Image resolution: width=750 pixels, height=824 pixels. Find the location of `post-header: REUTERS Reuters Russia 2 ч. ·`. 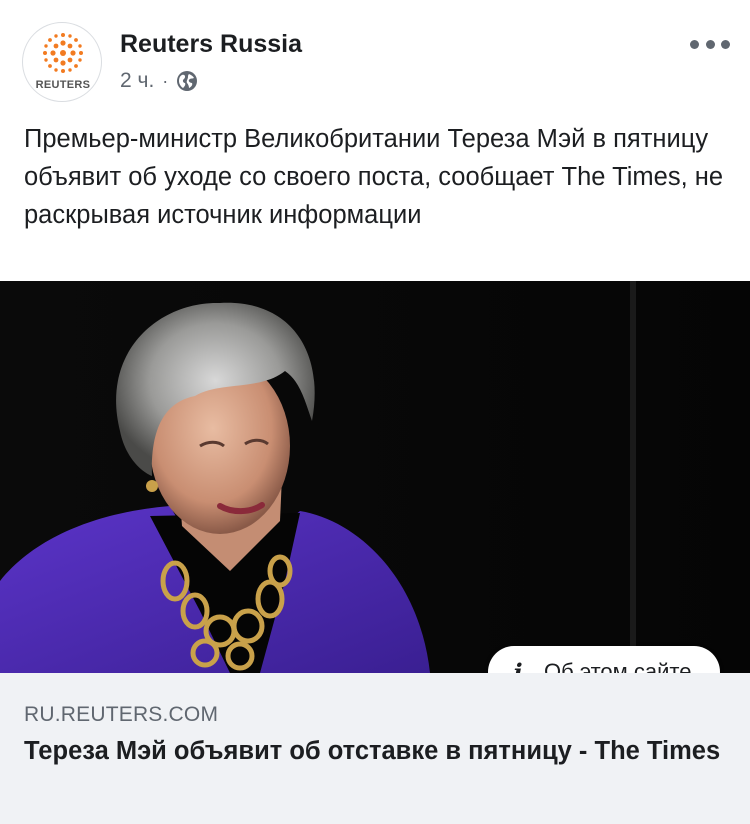

post-header: REUTERS Reuters Russia 2 ч. · is located at coordinates (375, 55).